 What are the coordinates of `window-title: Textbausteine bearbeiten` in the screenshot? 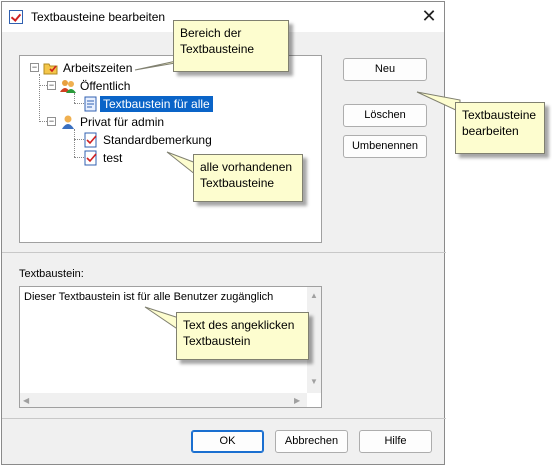 It's located at (98, 17).